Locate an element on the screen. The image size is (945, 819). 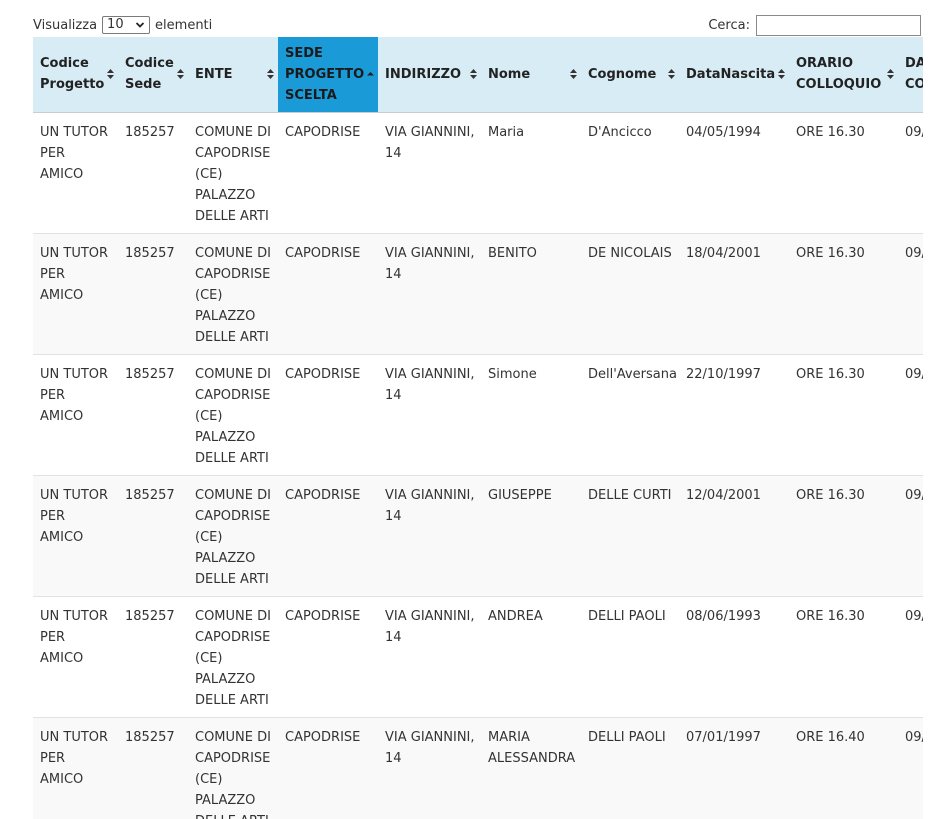
column-header: DataNascita is located at coordinates (734, 74).